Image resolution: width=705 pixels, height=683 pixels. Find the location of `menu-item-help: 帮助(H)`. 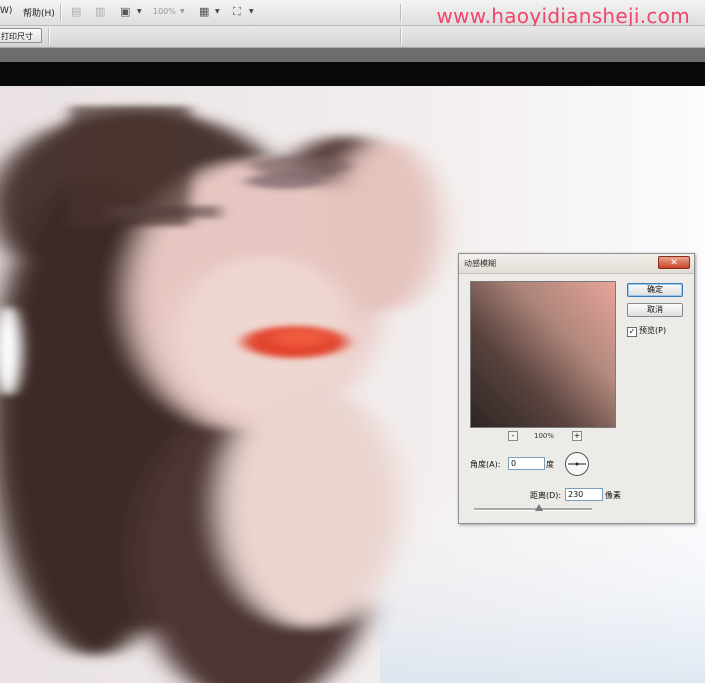

menu-item-help: 帮助(H) is located at coordinates (39, 12).